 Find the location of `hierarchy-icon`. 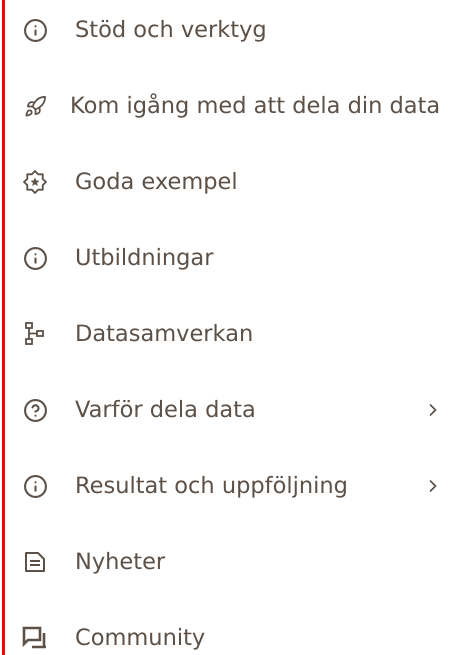

hierarchy-icon is located at coordinates (35, 334).